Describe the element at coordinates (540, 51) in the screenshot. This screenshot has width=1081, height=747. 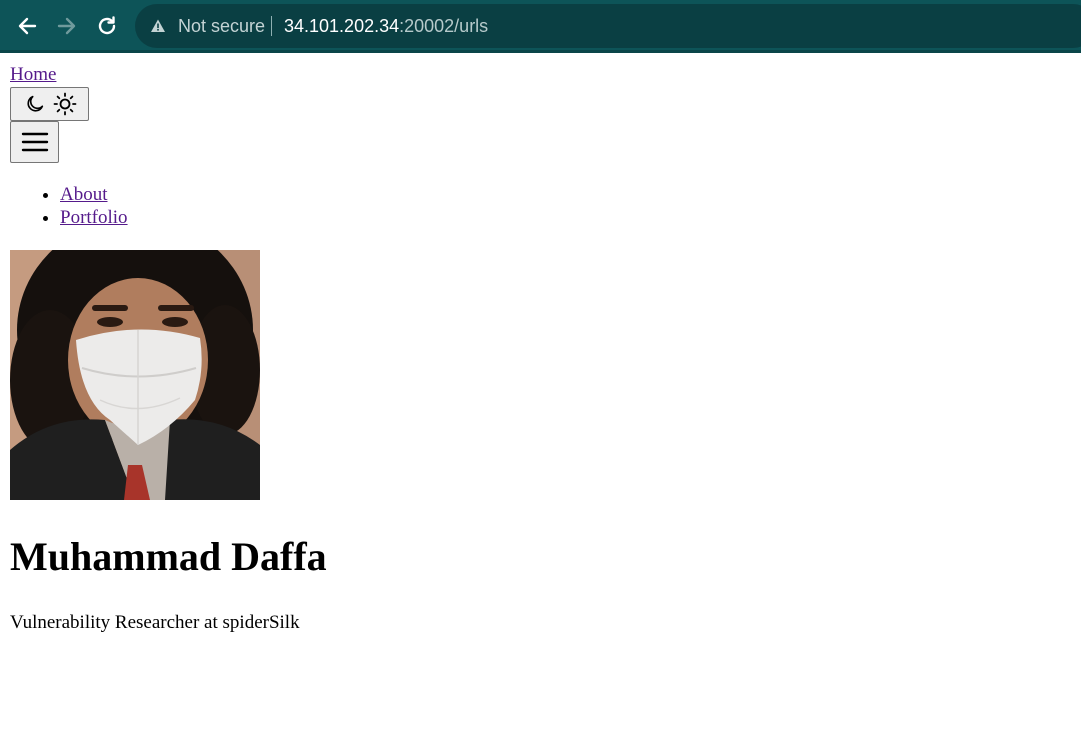
I see `toolbar-bottom-border` at that location.